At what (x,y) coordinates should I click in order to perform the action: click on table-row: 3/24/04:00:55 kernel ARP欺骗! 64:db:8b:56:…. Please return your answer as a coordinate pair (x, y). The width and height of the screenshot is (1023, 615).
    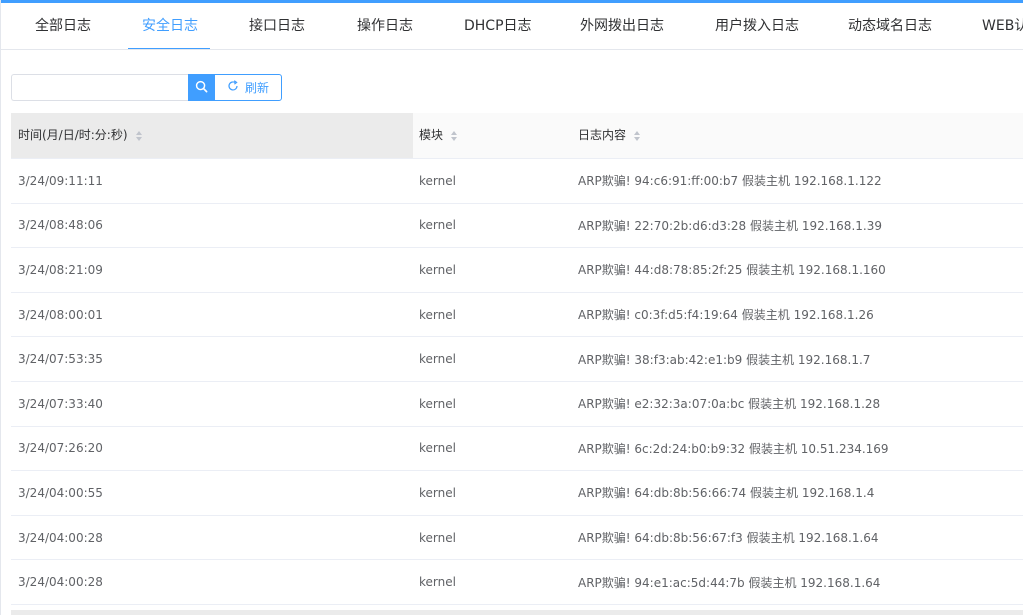
    Looking at the image, I should click on (517, 493).